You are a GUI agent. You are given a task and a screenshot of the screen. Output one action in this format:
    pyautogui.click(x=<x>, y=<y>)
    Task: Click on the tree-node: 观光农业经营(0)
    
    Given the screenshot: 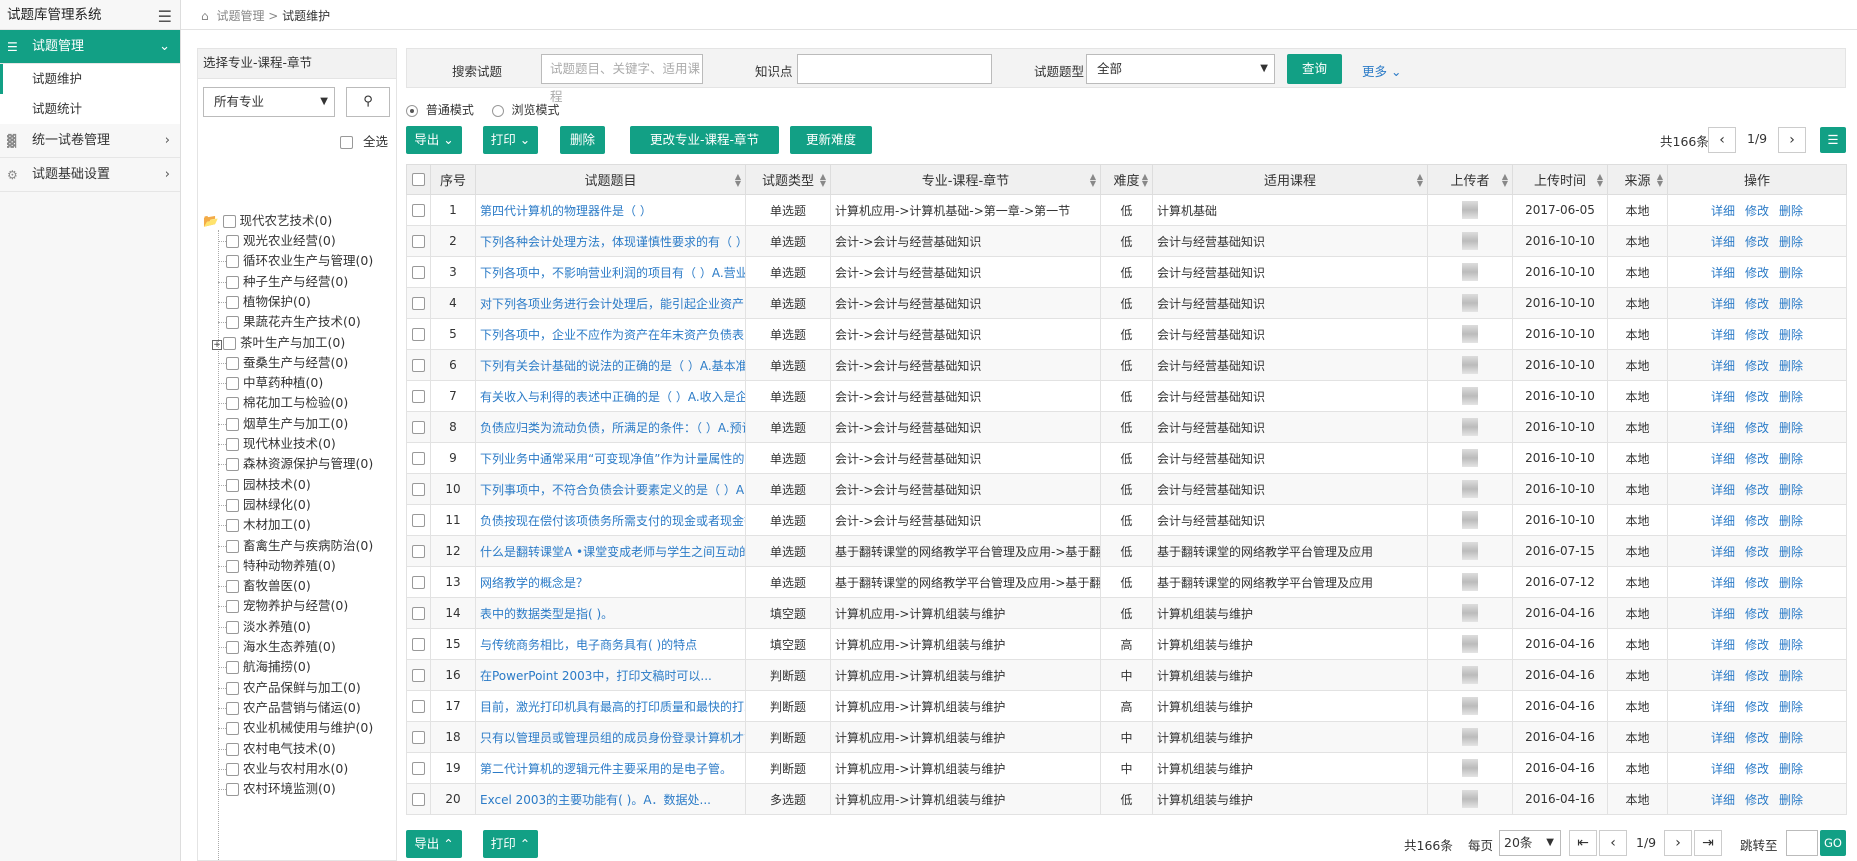 What is the action you would take?
    pyautogui.click(x=277, y=241)
    